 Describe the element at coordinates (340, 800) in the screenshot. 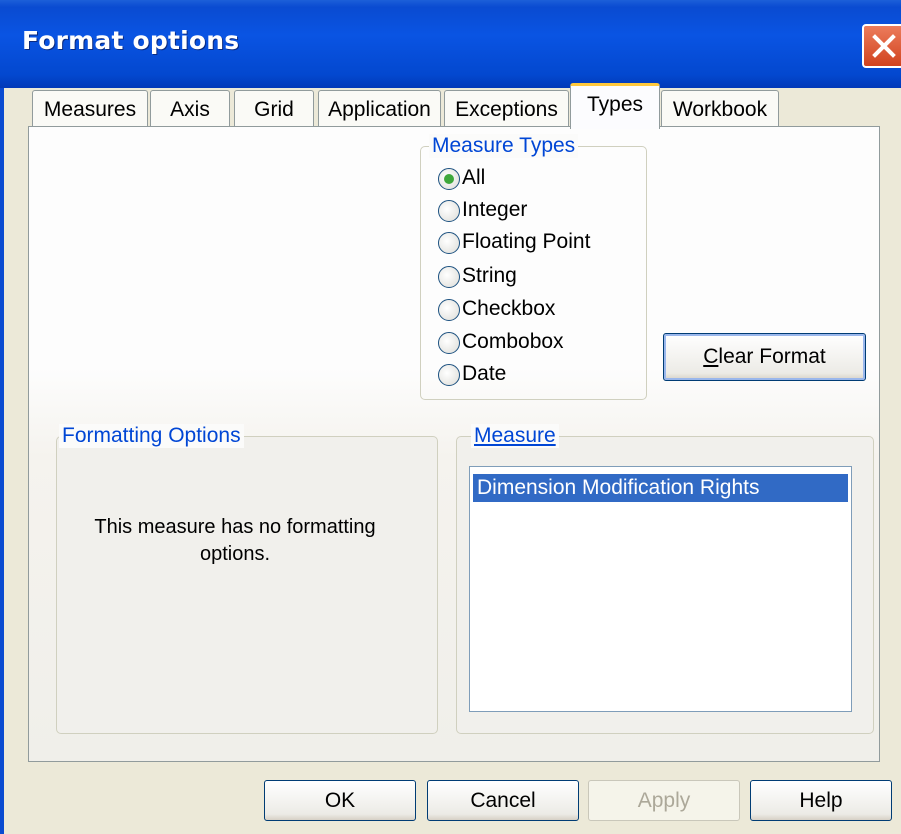

I see `ok-button: OK` at that location.